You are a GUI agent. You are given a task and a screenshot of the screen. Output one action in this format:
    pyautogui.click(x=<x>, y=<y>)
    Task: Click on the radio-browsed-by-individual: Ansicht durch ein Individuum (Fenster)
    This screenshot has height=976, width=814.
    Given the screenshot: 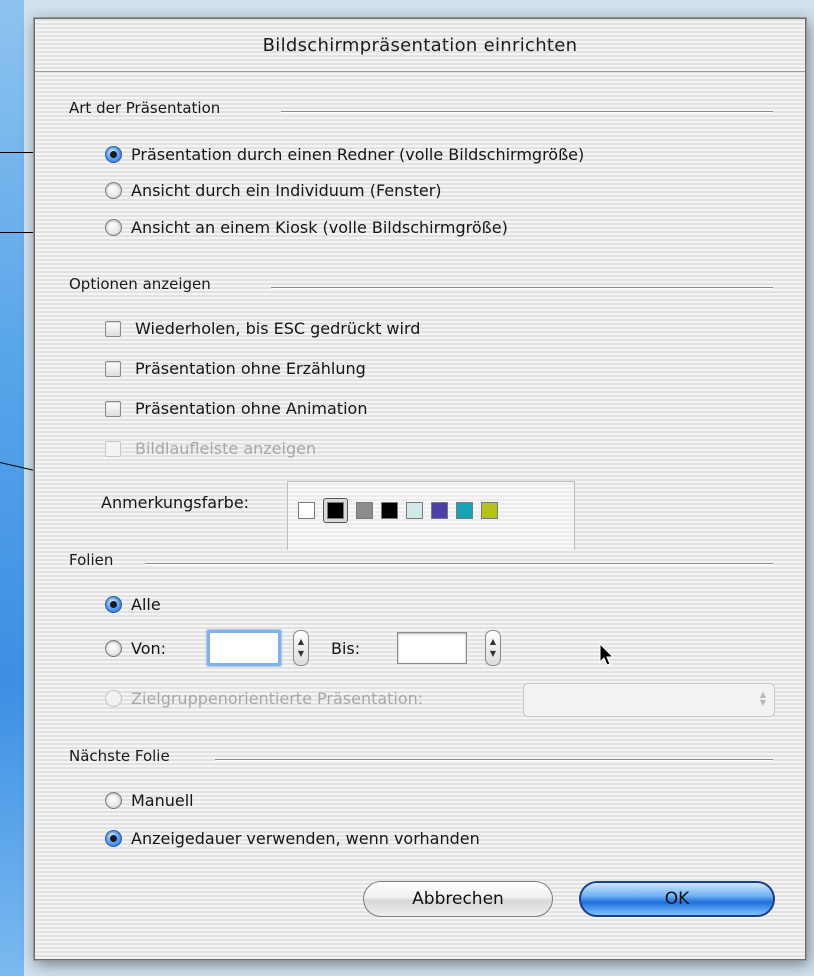 What is the action you would take?
    pyautogui.click(x=273, y=190)
    